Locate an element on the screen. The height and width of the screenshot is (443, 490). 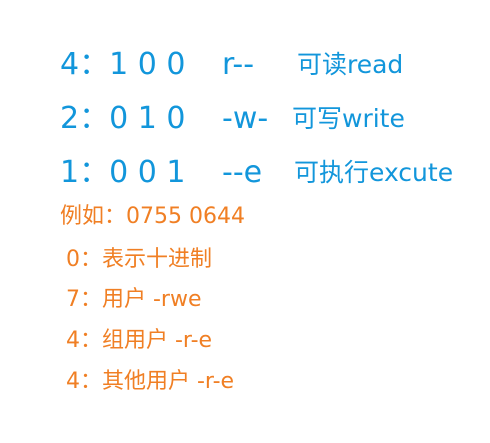
permission-code: 1：0 0 1 is located at coordinates (123, 172).